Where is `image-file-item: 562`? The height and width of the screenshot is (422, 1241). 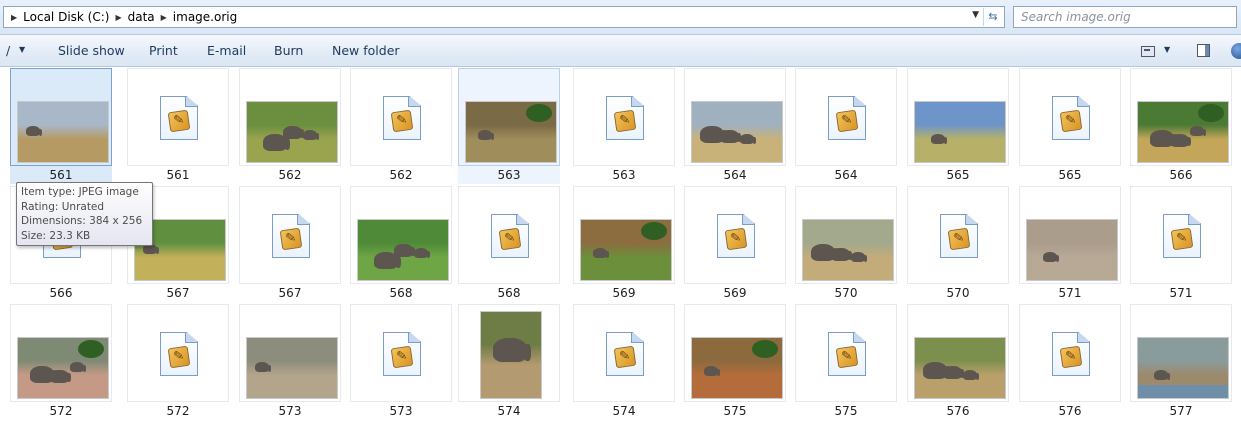
image-file-item: 562 is located at coordinates (290, 127).